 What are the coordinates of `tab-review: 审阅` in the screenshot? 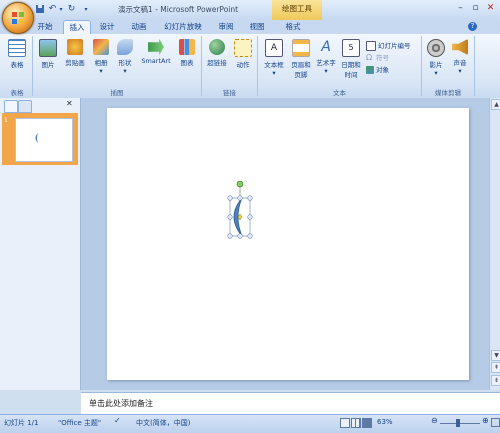 It's located at (226, 27).